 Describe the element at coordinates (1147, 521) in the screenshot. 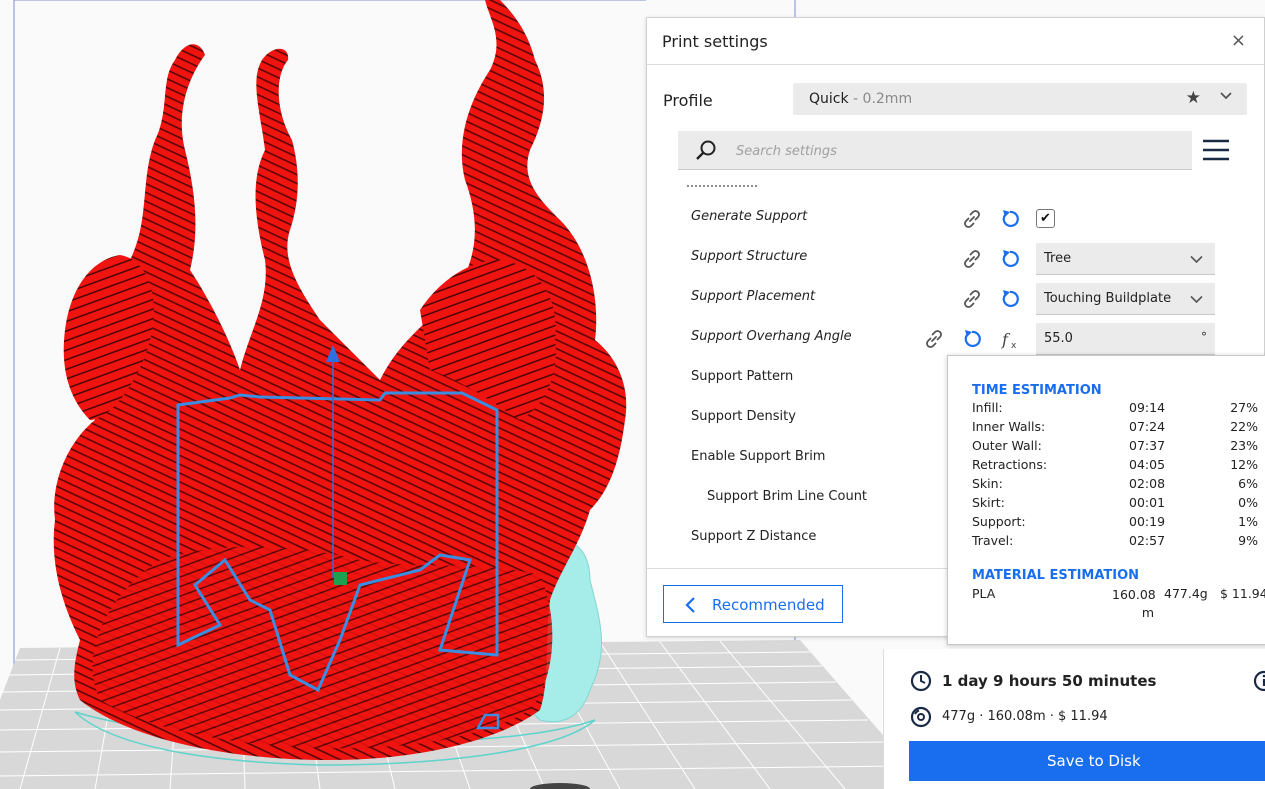

I see `feature-time: 00:19` at that location.